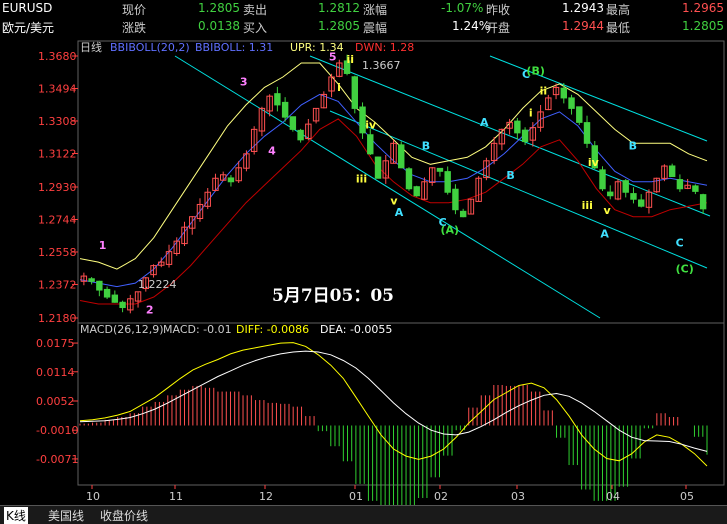  I want to click on price-y-tick-label: 1.2930, so click(57, 187).